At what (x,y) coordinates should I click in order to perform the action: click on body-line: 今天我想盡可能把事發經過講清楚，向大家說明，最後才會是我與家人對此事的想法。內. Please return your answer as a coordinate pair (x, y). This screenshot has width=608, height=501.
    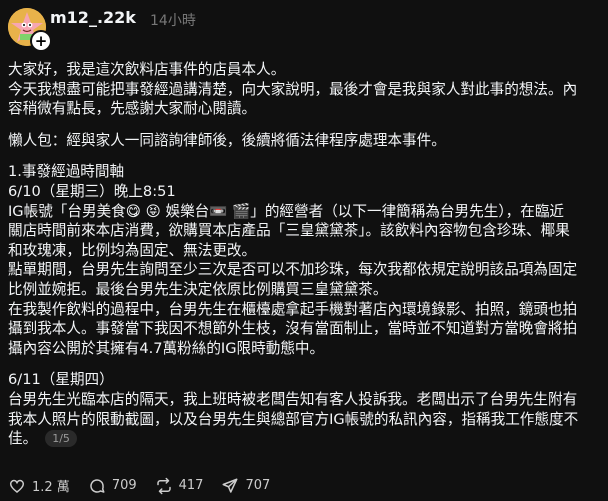
    Looking at the image, I should click on (303, 90).